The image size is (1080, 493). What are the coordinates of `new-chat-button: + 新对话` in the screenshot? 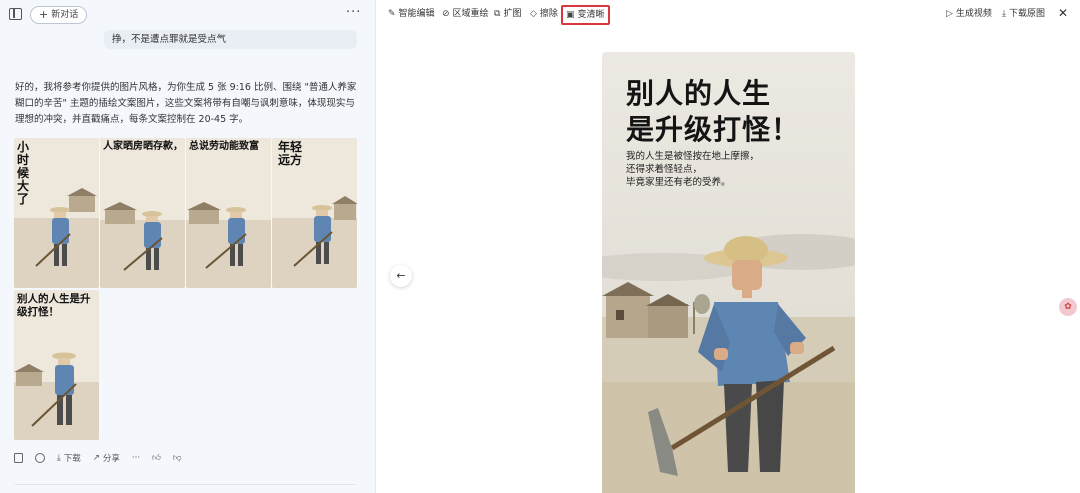 It's located at (59, 15).